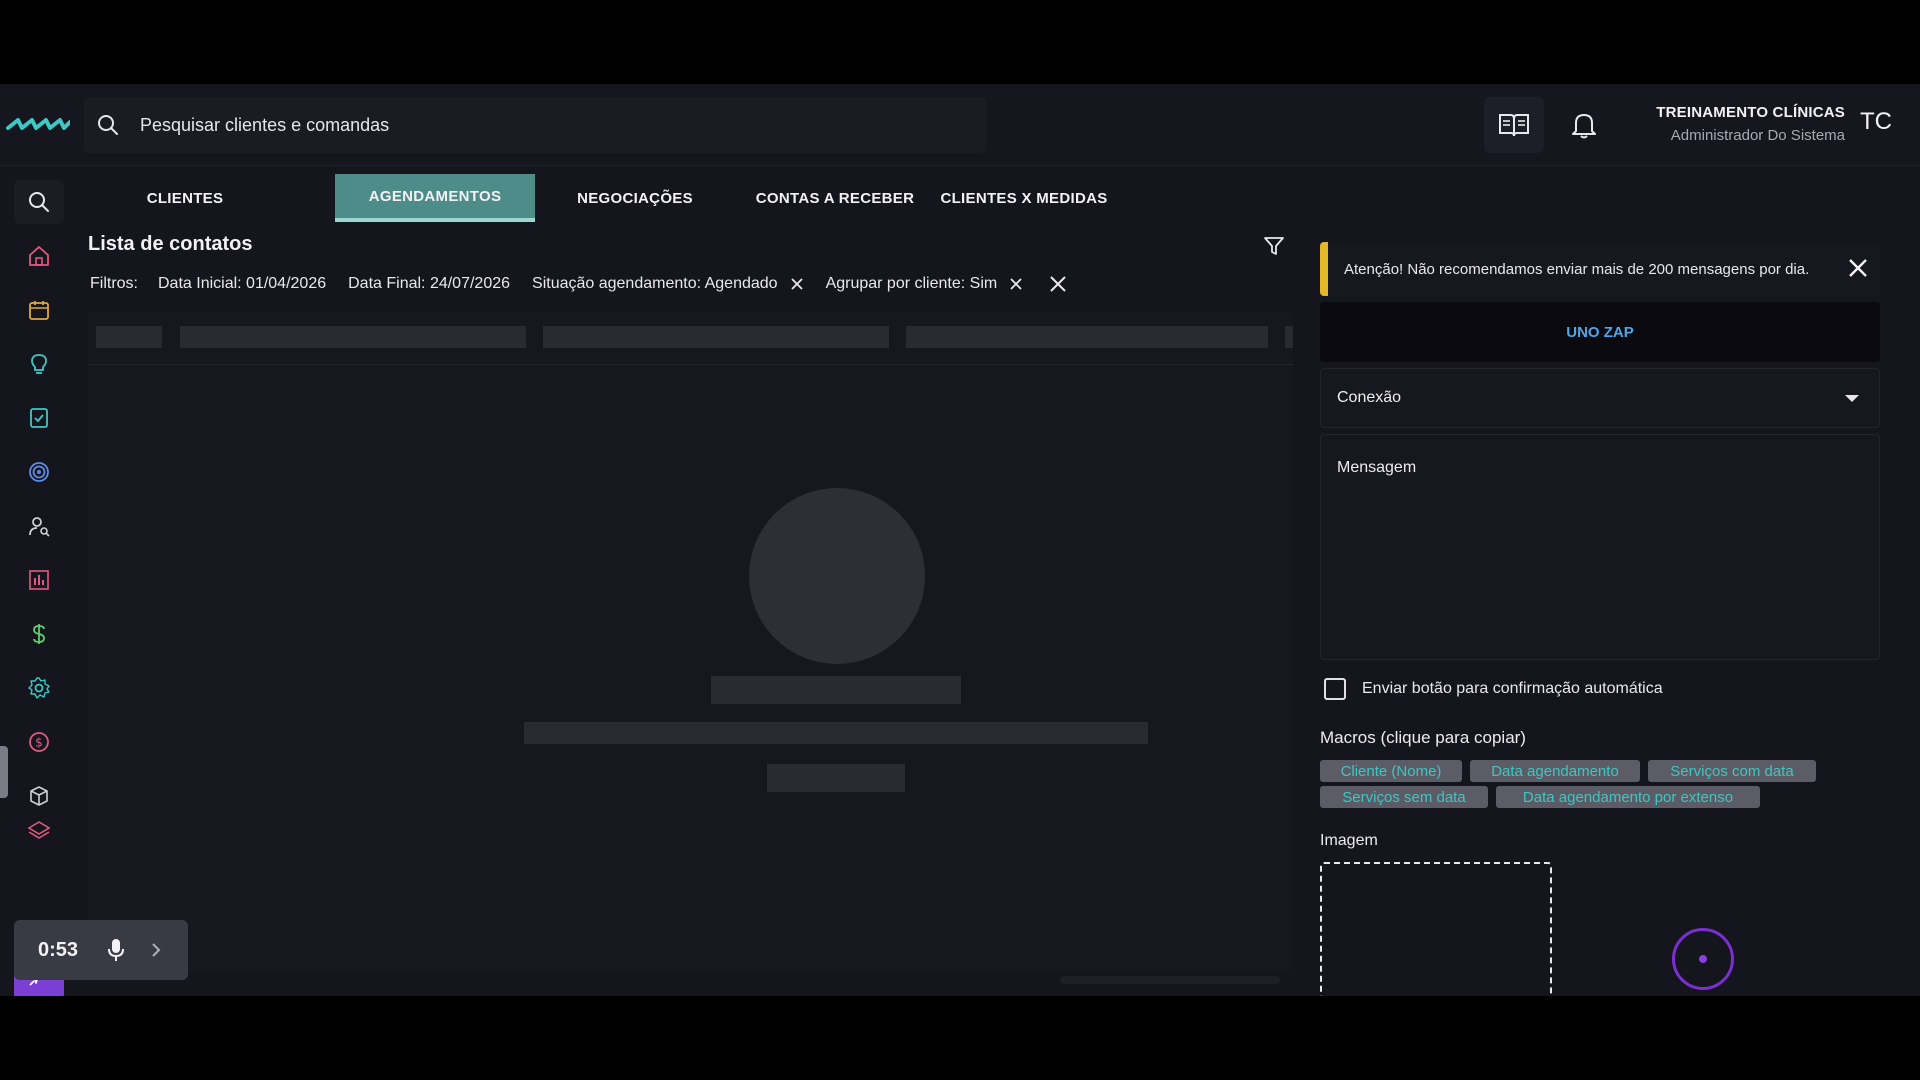  What do you see at coordinates (1757, 135) in the screenshot?
I see `user-role: Administrador Do Sistema` at bounding box center [1757, 135].